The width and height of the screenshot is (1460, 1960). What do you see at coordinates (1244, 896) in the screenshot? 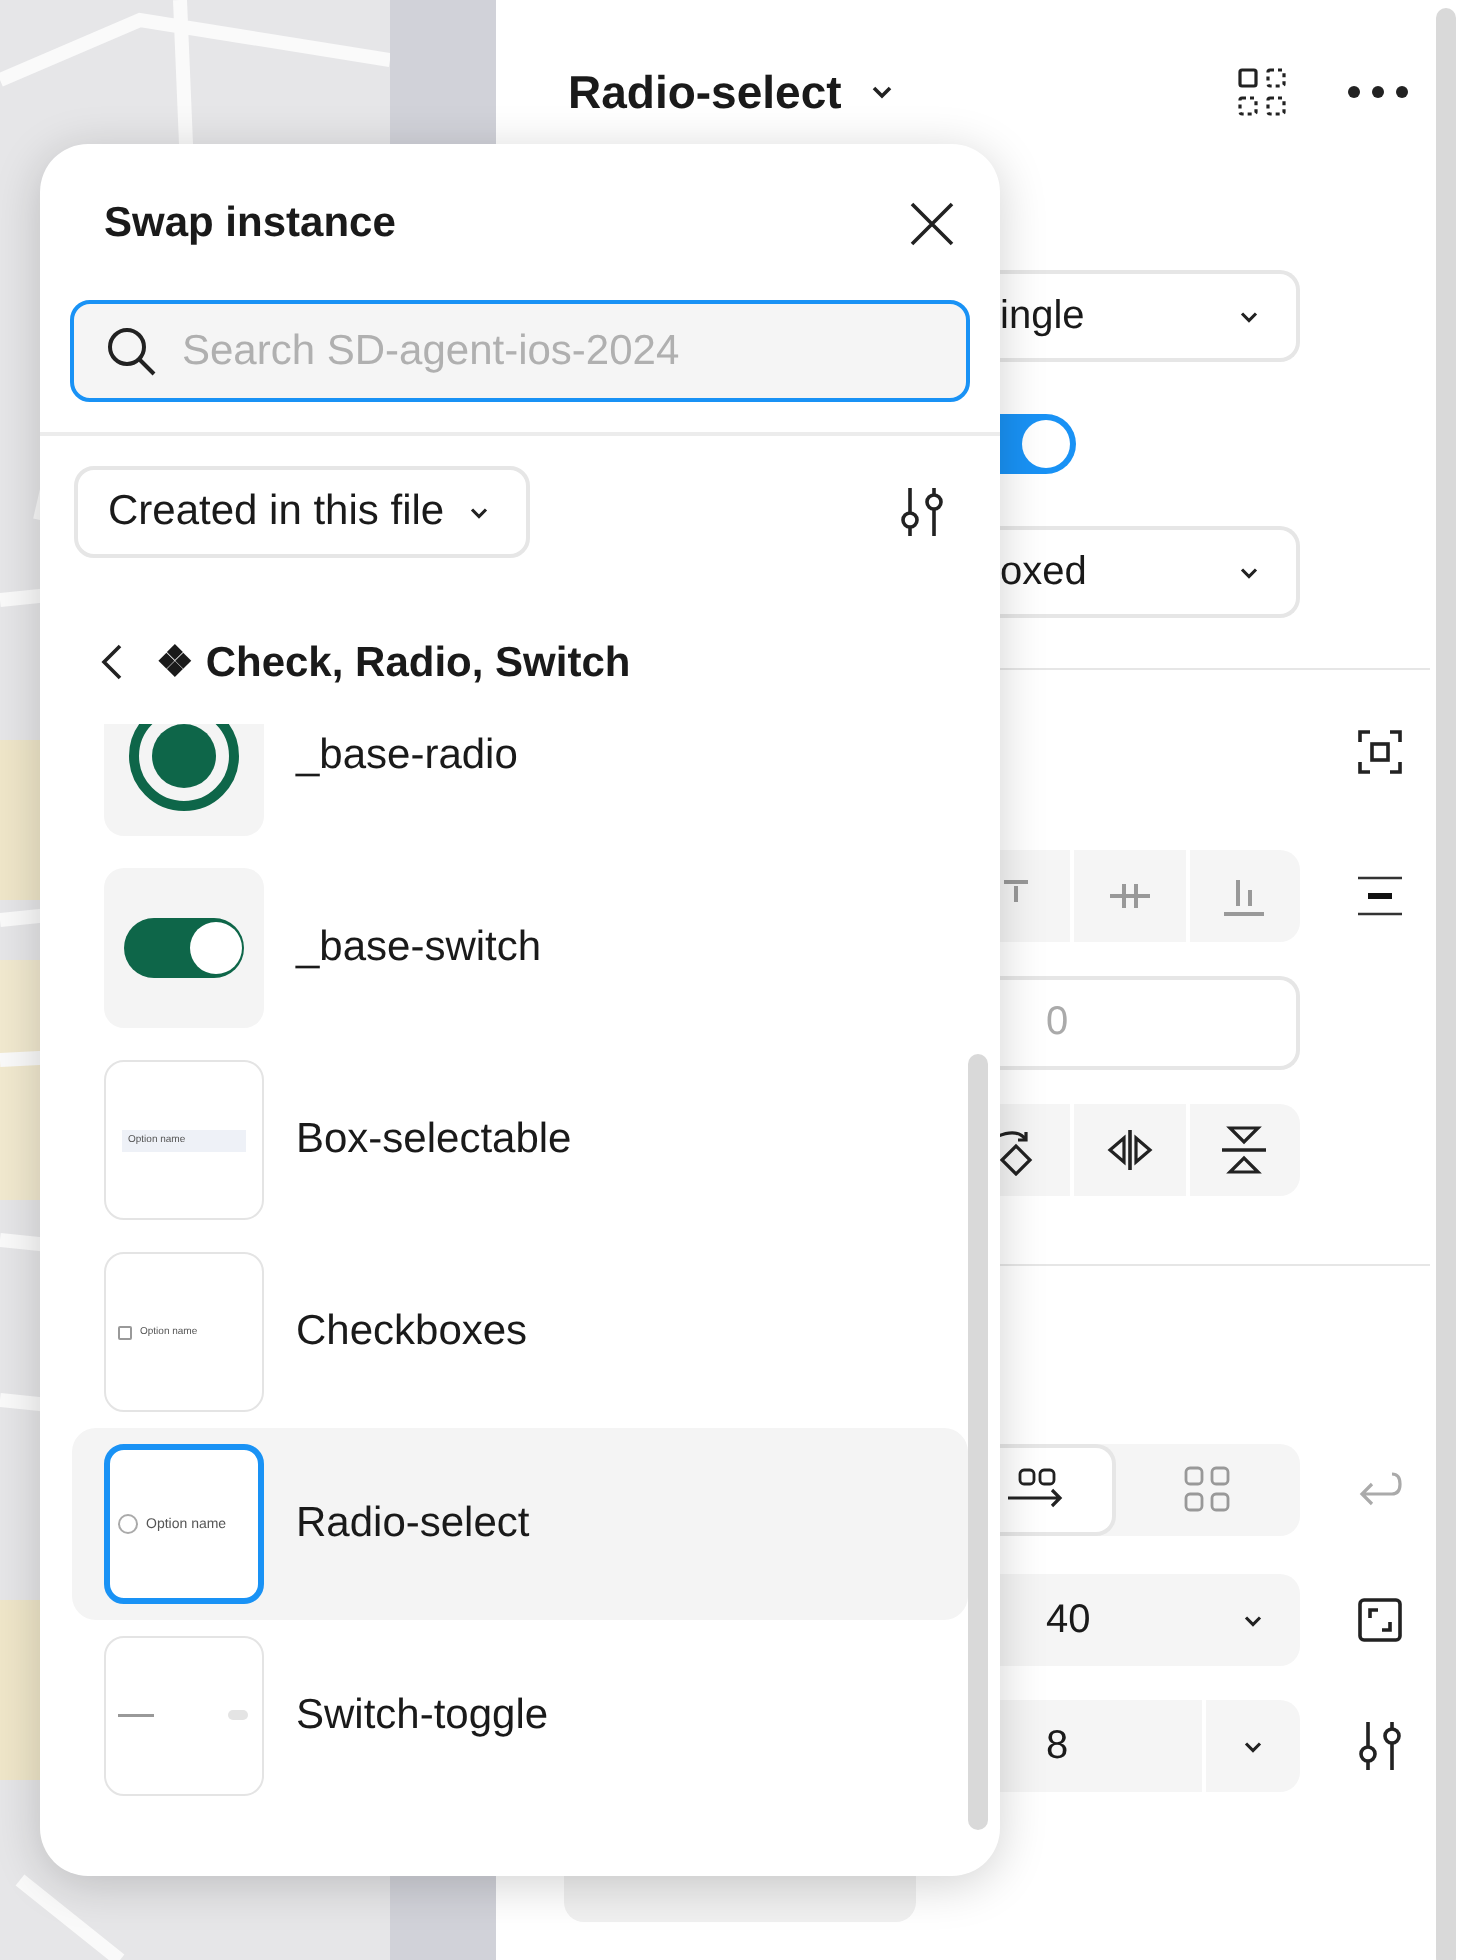
I see `align-bottom-button` at bounding box center [1244, 896].